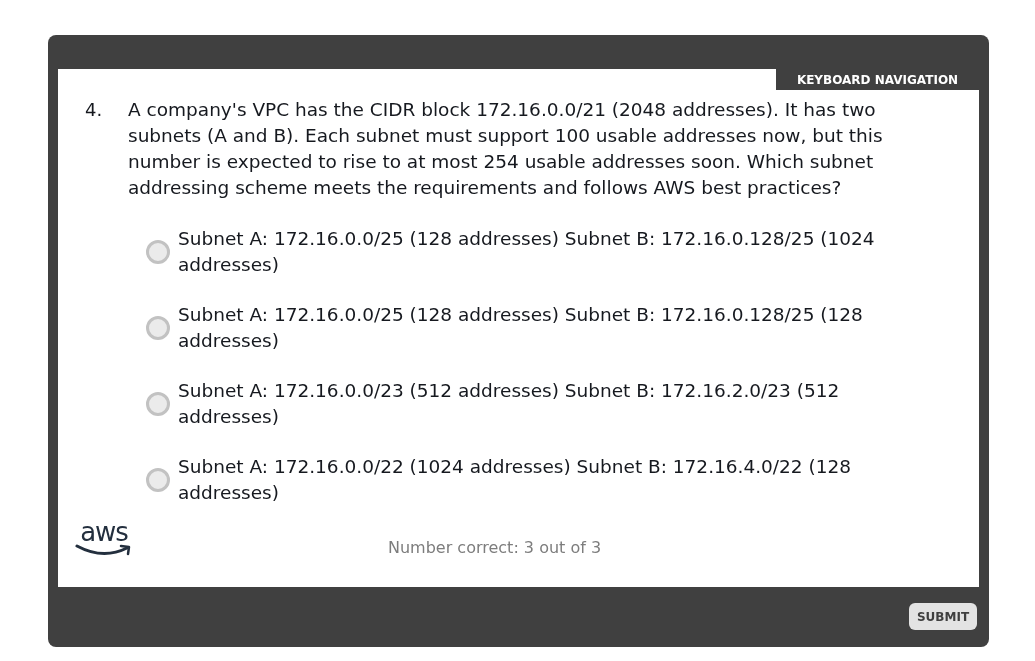  What do you see at coordinates (506, 149) in the screenshot?
I see `question-text: A company's VPC has the CIDR block 172.16.0.0/21 (2048 addresses). It has two subnets (A and B). Each subnet must support 100 usable addresses now, but this number is expected to rise to at most 254 usable addresses soon. Which subnet addressing scheme meets the requirements and follows AWS best practices?` at bounding box center [506, 149].